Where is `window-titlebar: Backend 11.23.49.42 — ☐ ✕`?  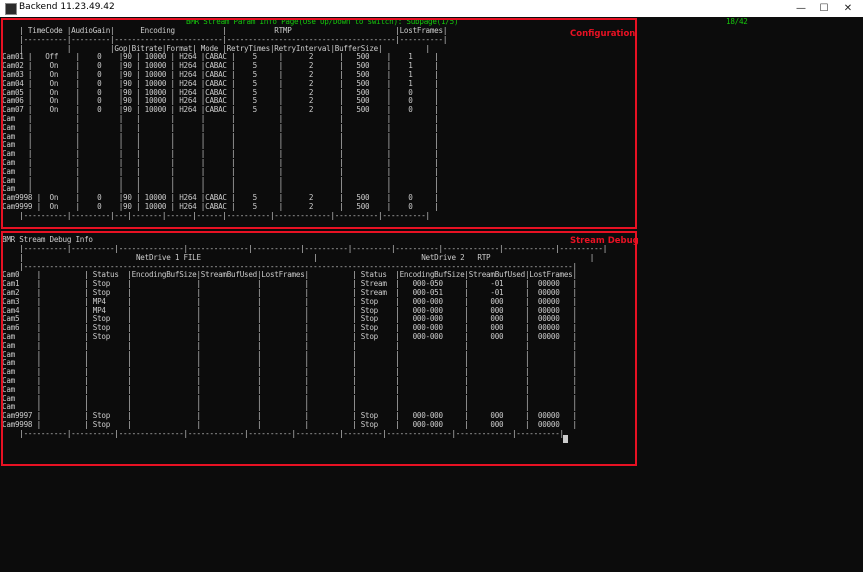
window-titlebar: Backend 11.23.49.42 — ☐ ✕ is located at coordinates (431, 9).